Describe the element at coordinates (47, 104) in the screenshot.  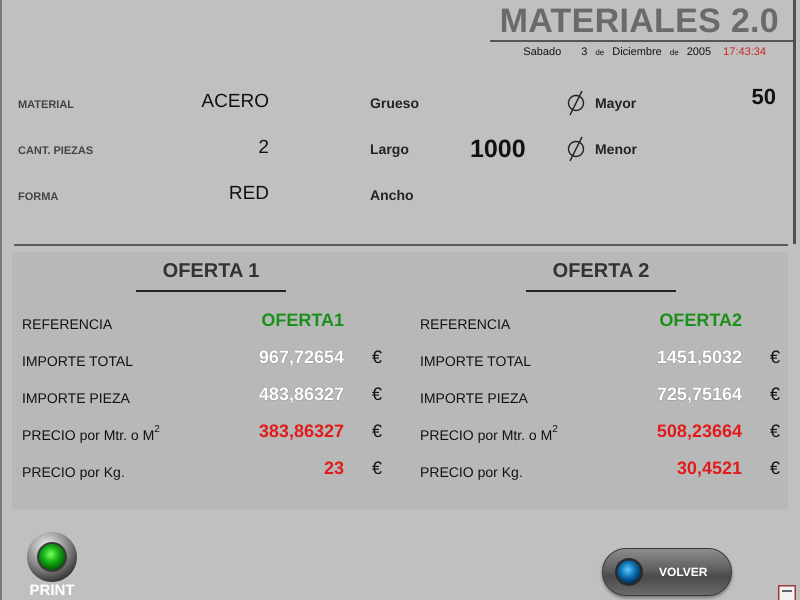
I see `field-label: MATERIAL` at that location.